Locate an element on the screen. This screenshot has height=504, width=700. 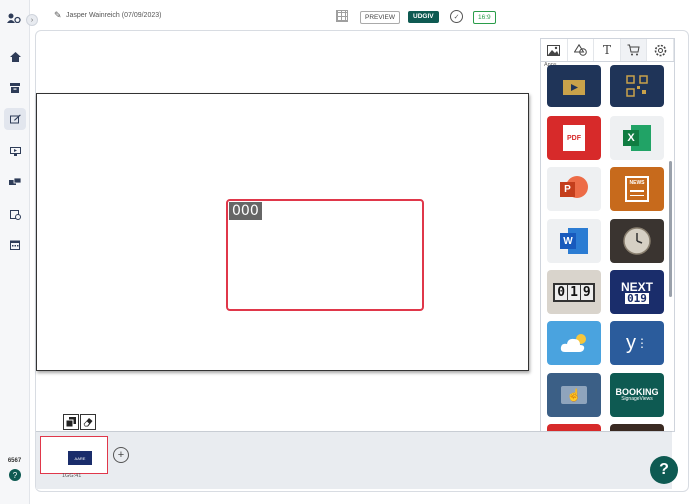
calendar-icon is located at coordinates (15, 245).